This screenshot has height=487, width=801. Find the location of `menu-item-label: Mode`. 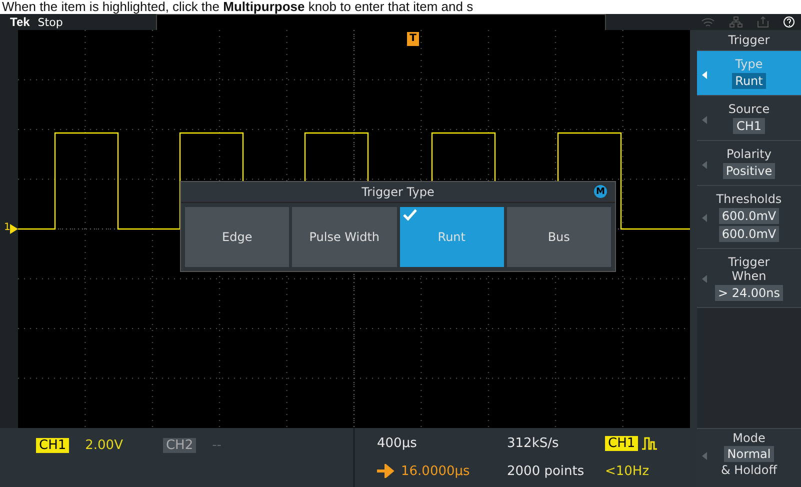

menu-item-label: Mode is located at coordinates (749, 438).